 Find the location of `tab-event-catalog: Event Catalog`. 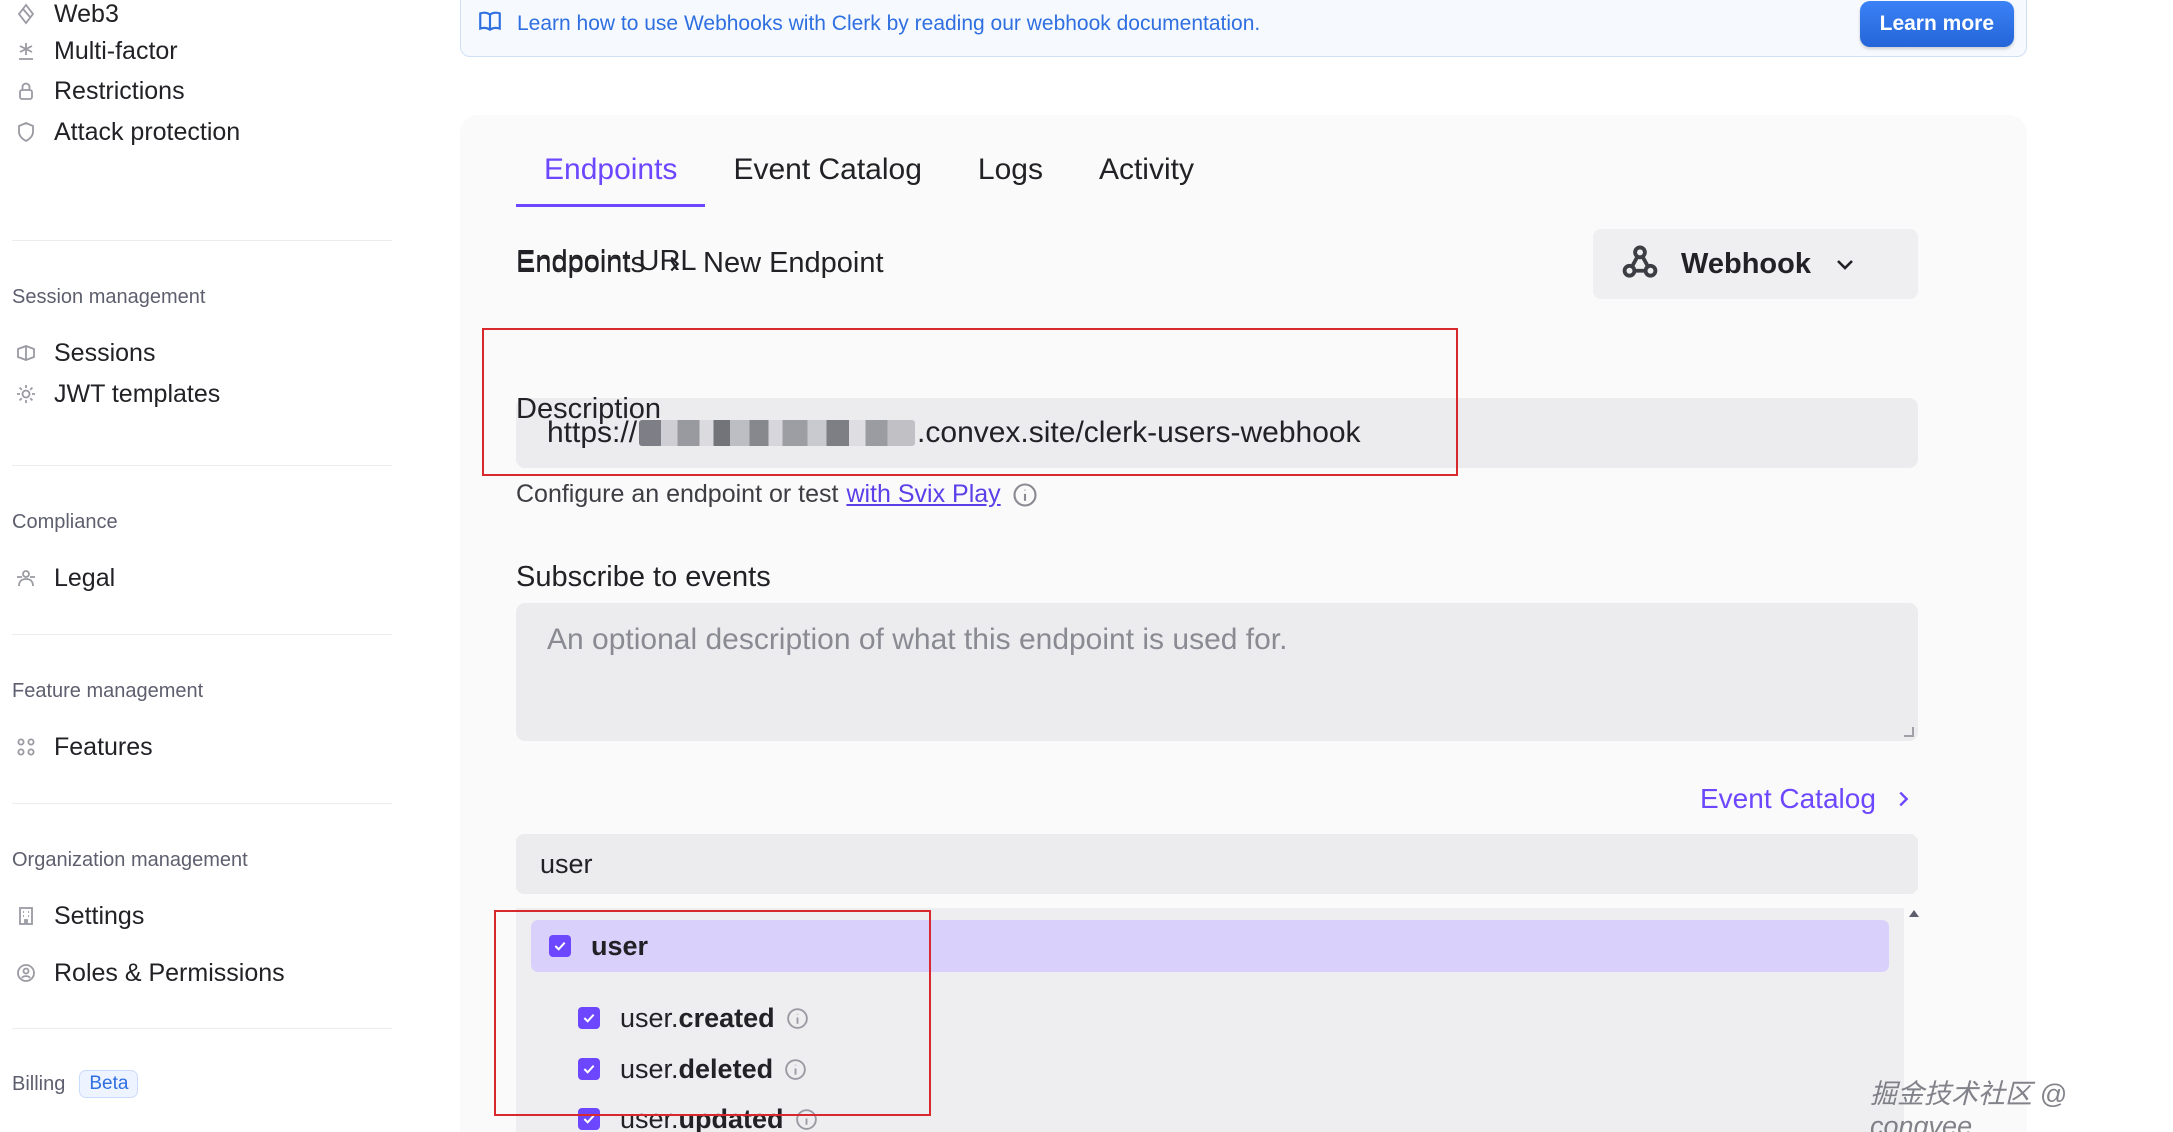

tab-event-catalog: Event Catalog is located at coordinates (827, 172).